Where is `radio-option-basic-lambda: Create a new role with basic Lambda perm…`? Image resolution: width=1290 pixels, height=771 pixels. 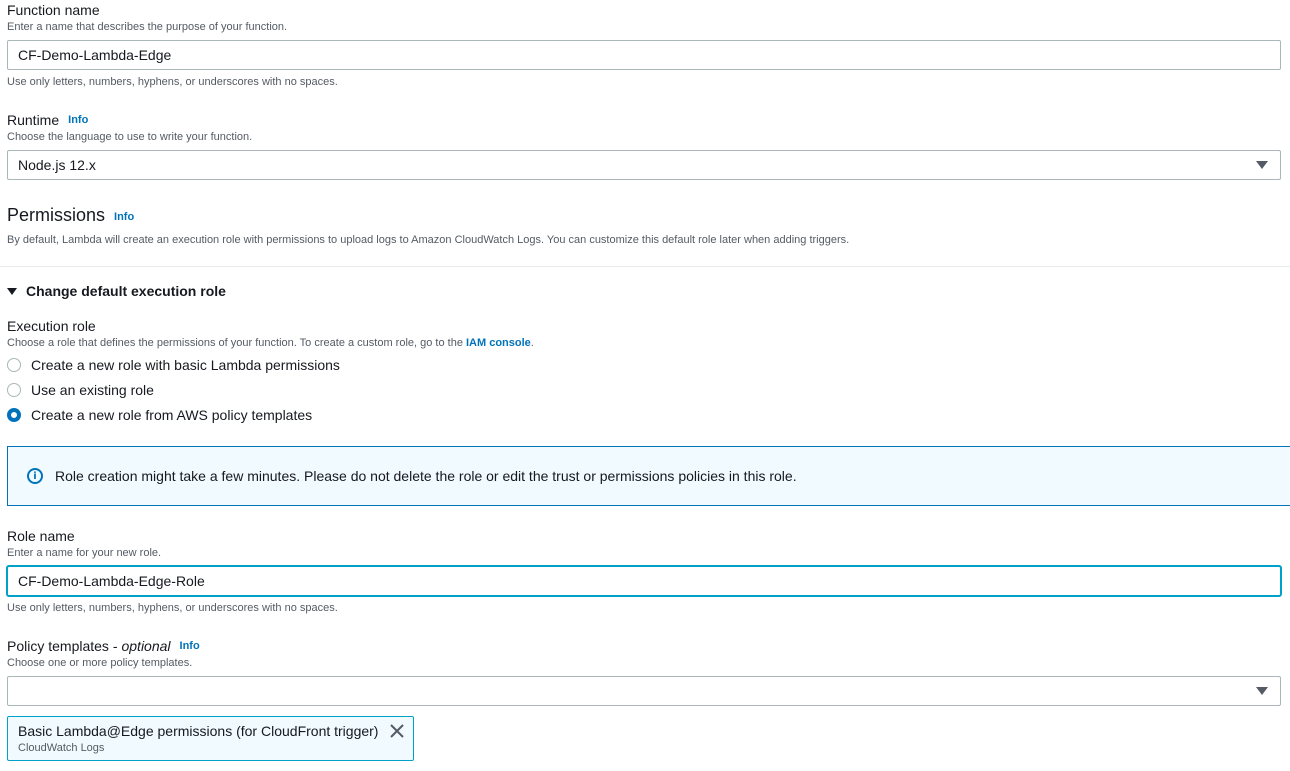 radio-option-basic-lambda: Create a new role with basic Lambda perm… is located at coordinates (173, 365).